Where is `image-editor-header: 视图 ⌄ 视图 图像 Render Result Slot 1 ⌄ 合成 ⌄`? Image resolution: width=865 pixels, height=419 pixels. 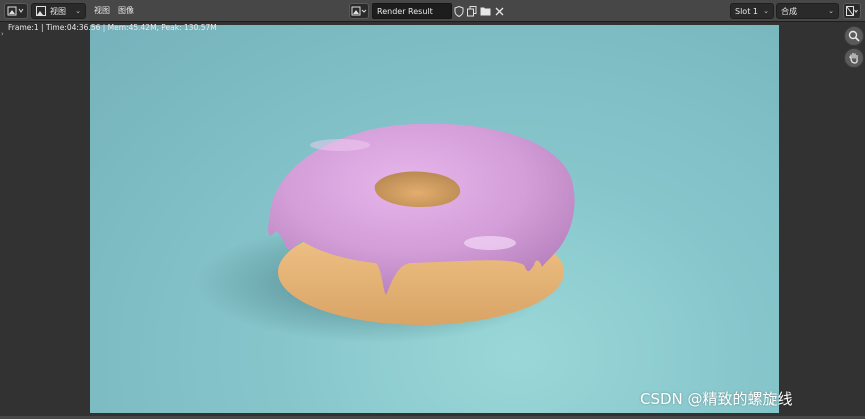
image-editor-header: 视图 ⌄ 视图 图像 Render Result Slot 1 ⌄ 合成 ⌄ is located at coordinates (432, 11).